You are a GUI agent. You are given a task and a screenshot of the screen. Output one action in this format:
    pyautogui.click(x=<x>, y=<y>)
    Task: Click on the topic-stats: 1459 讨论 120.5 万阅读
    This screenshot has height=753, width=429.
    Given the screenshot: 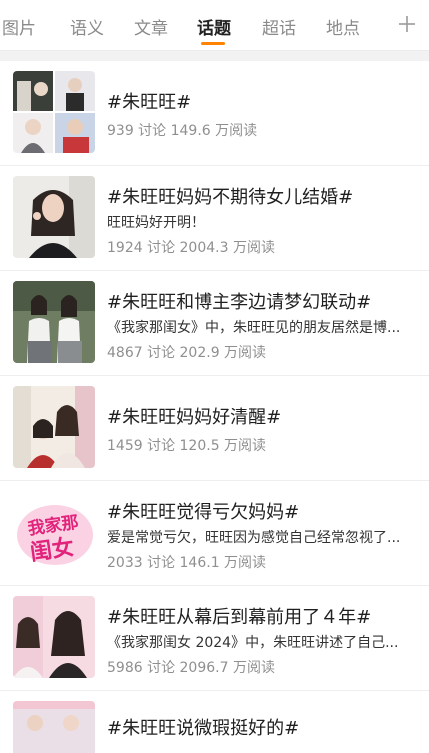 What is the action you would take?
    pyautogui.click(x=187, y=446)
    